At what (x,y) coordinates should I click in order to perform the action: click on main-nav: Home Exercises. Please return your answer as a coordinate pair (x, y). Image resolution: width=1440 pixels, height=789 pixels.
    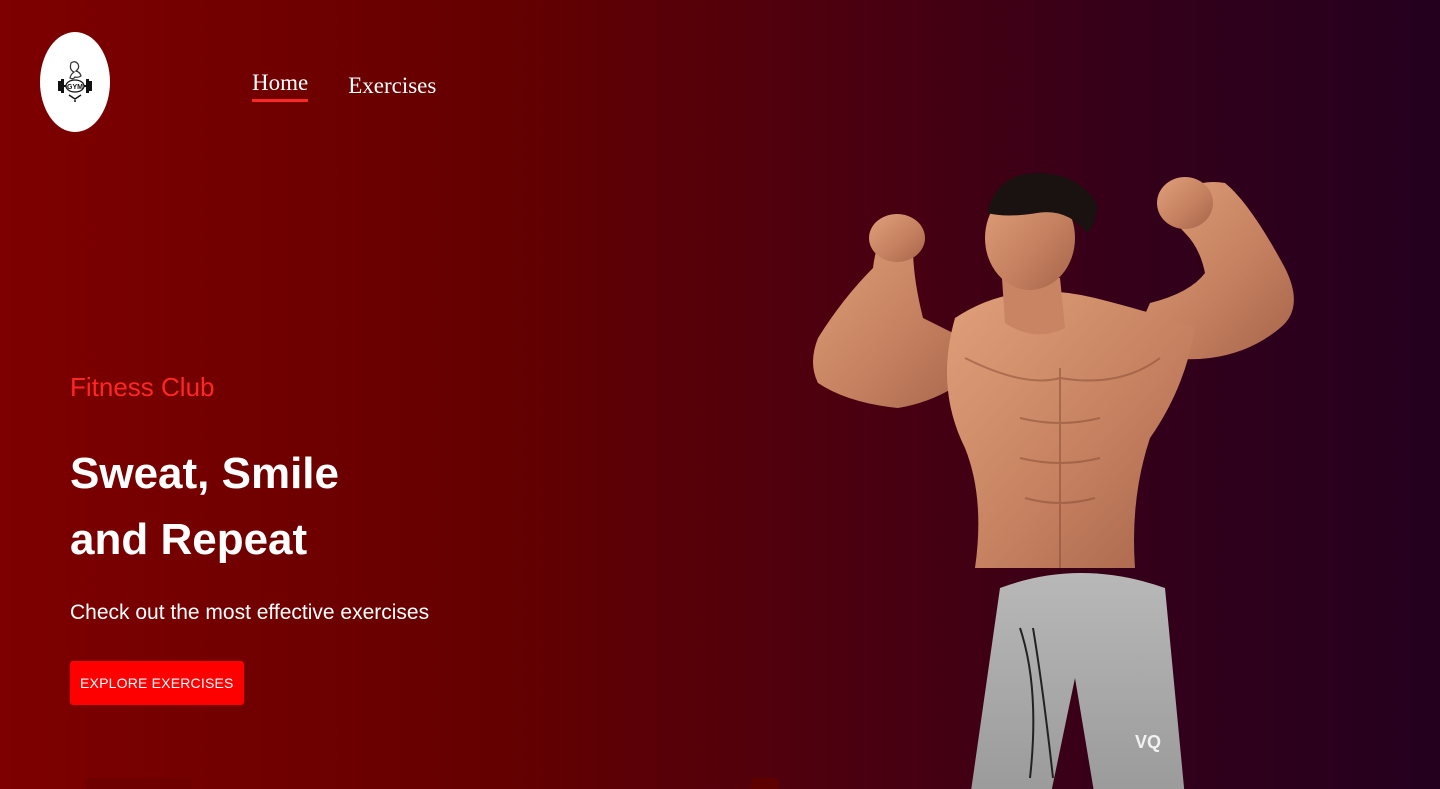
    Looking at the image, I should click on (344, 86).